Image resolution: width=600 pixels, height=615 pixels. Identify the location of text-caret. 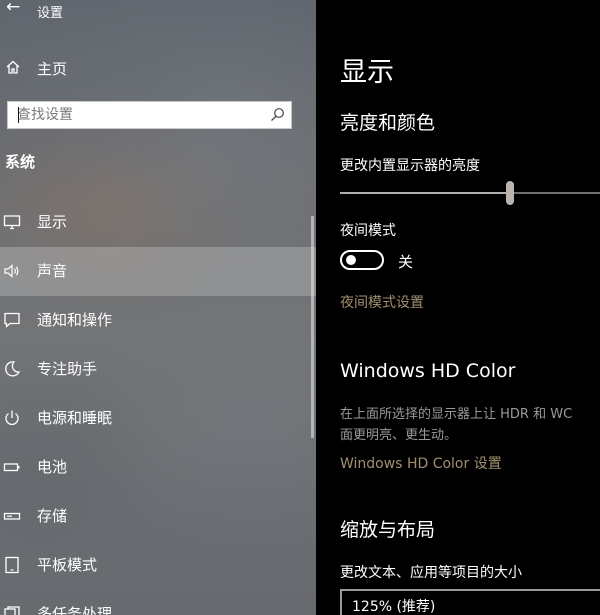
(18, 115).